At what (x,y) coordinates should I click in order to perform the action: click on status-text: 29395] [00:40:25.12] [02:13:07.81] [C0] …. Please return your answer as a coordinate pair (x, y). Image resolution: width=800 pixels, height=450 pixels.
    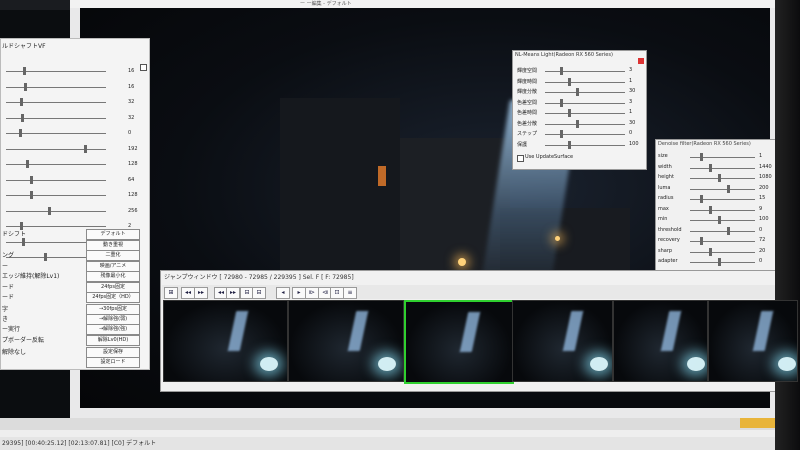
    Looking at the image, I should click on (79, 443).